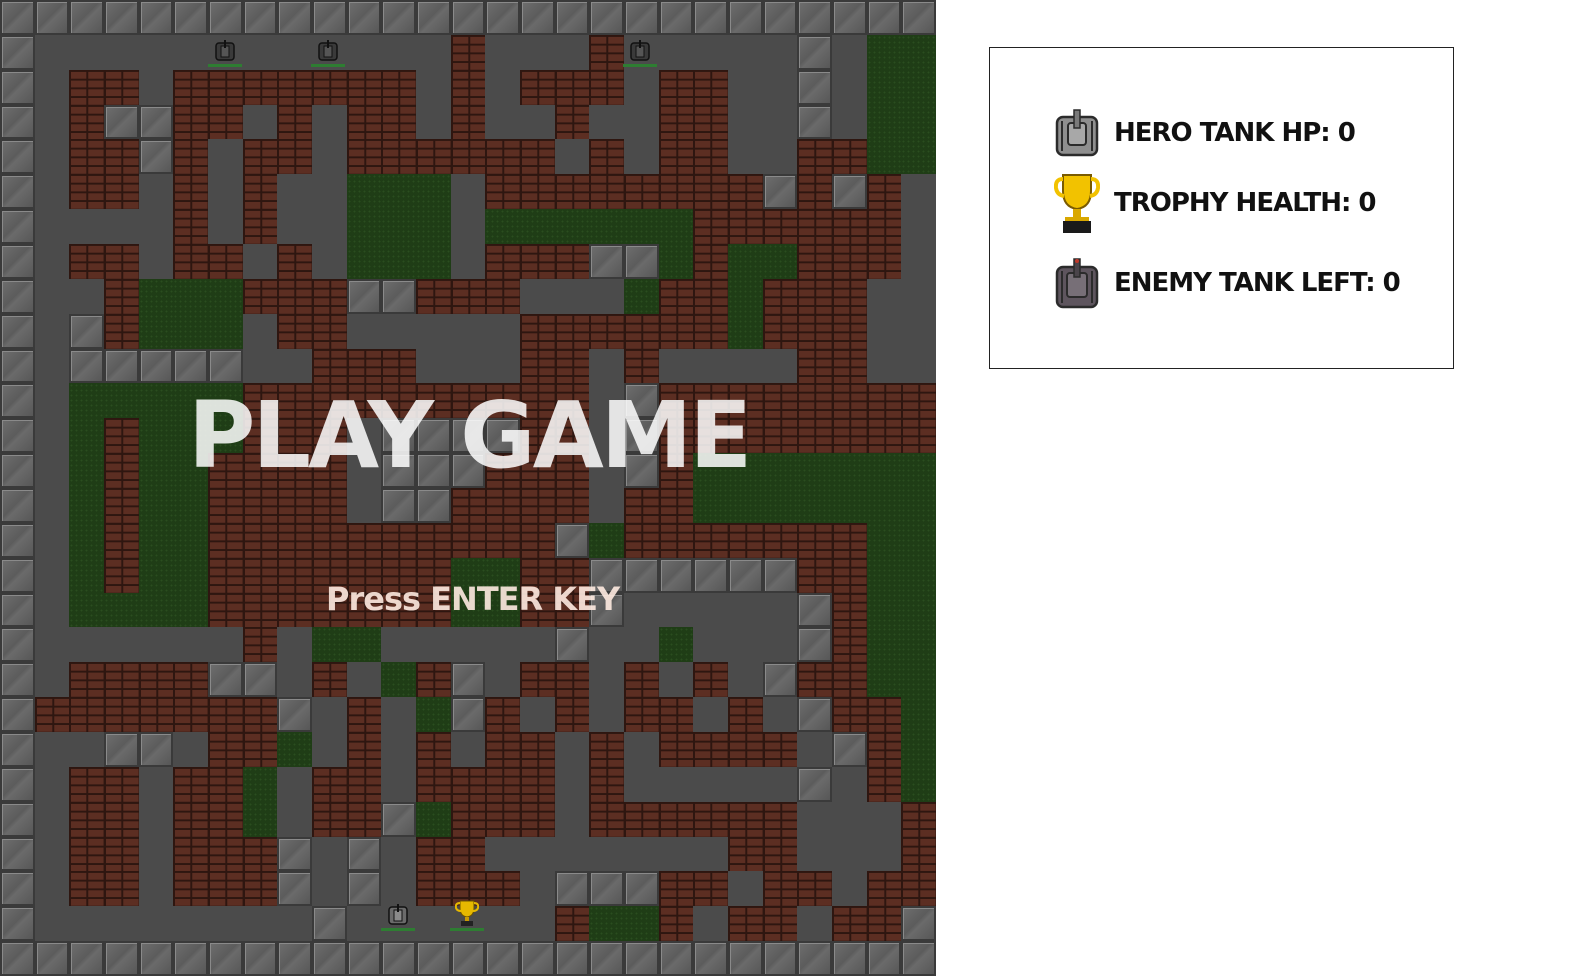 This screenshot has height=976, width=1586. I want to click on enemy-tank-hp-bar, so click(225, 65).